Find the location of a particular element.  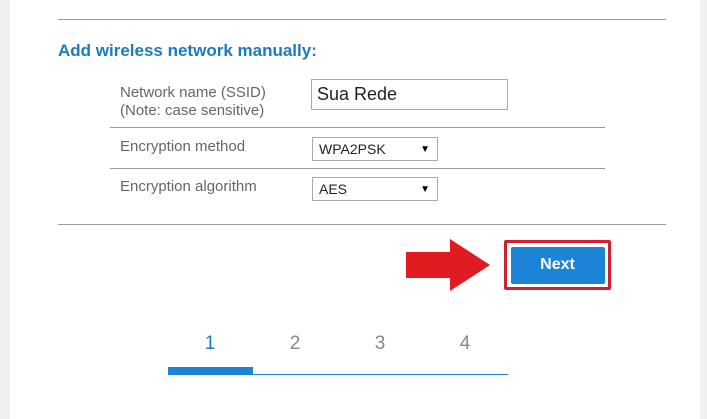

next-button-highlight: Next is located at coordinates (557, 265).